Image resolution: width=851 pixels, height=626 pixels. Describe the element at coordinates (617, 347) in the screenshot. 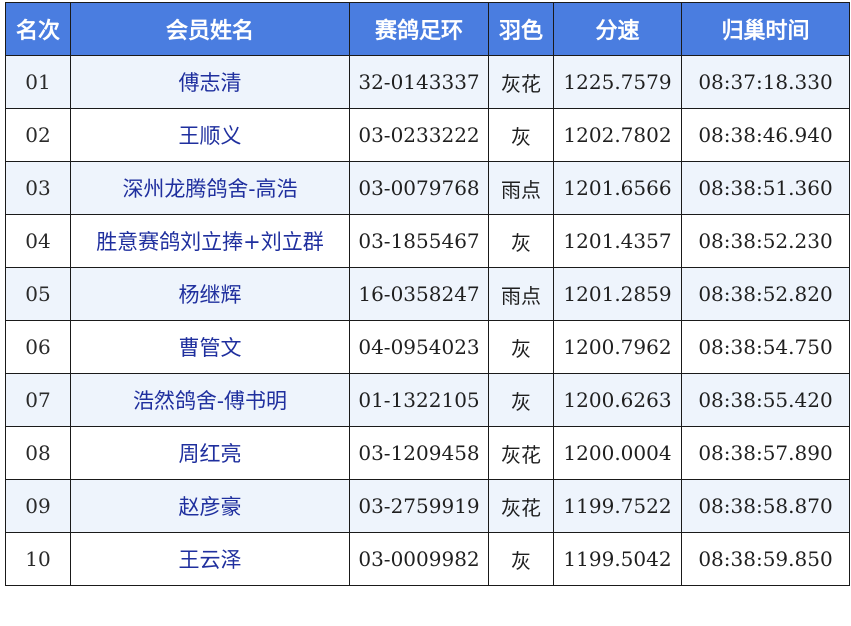

I see `speed-cell: 1200.7962` at that location.